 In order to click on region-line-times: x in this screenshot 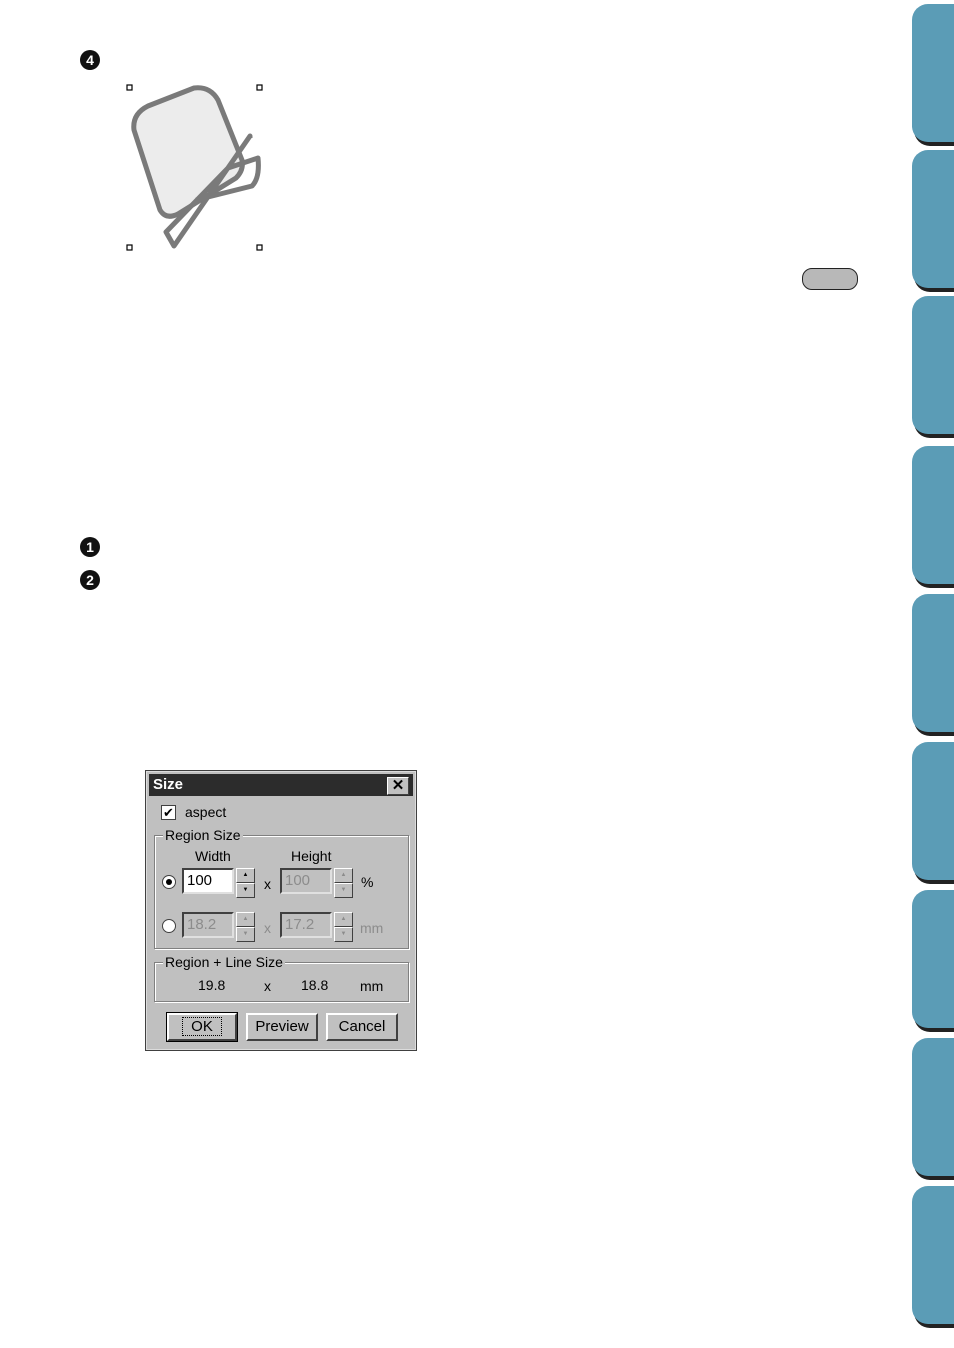, I will do `click(267, 986)`.